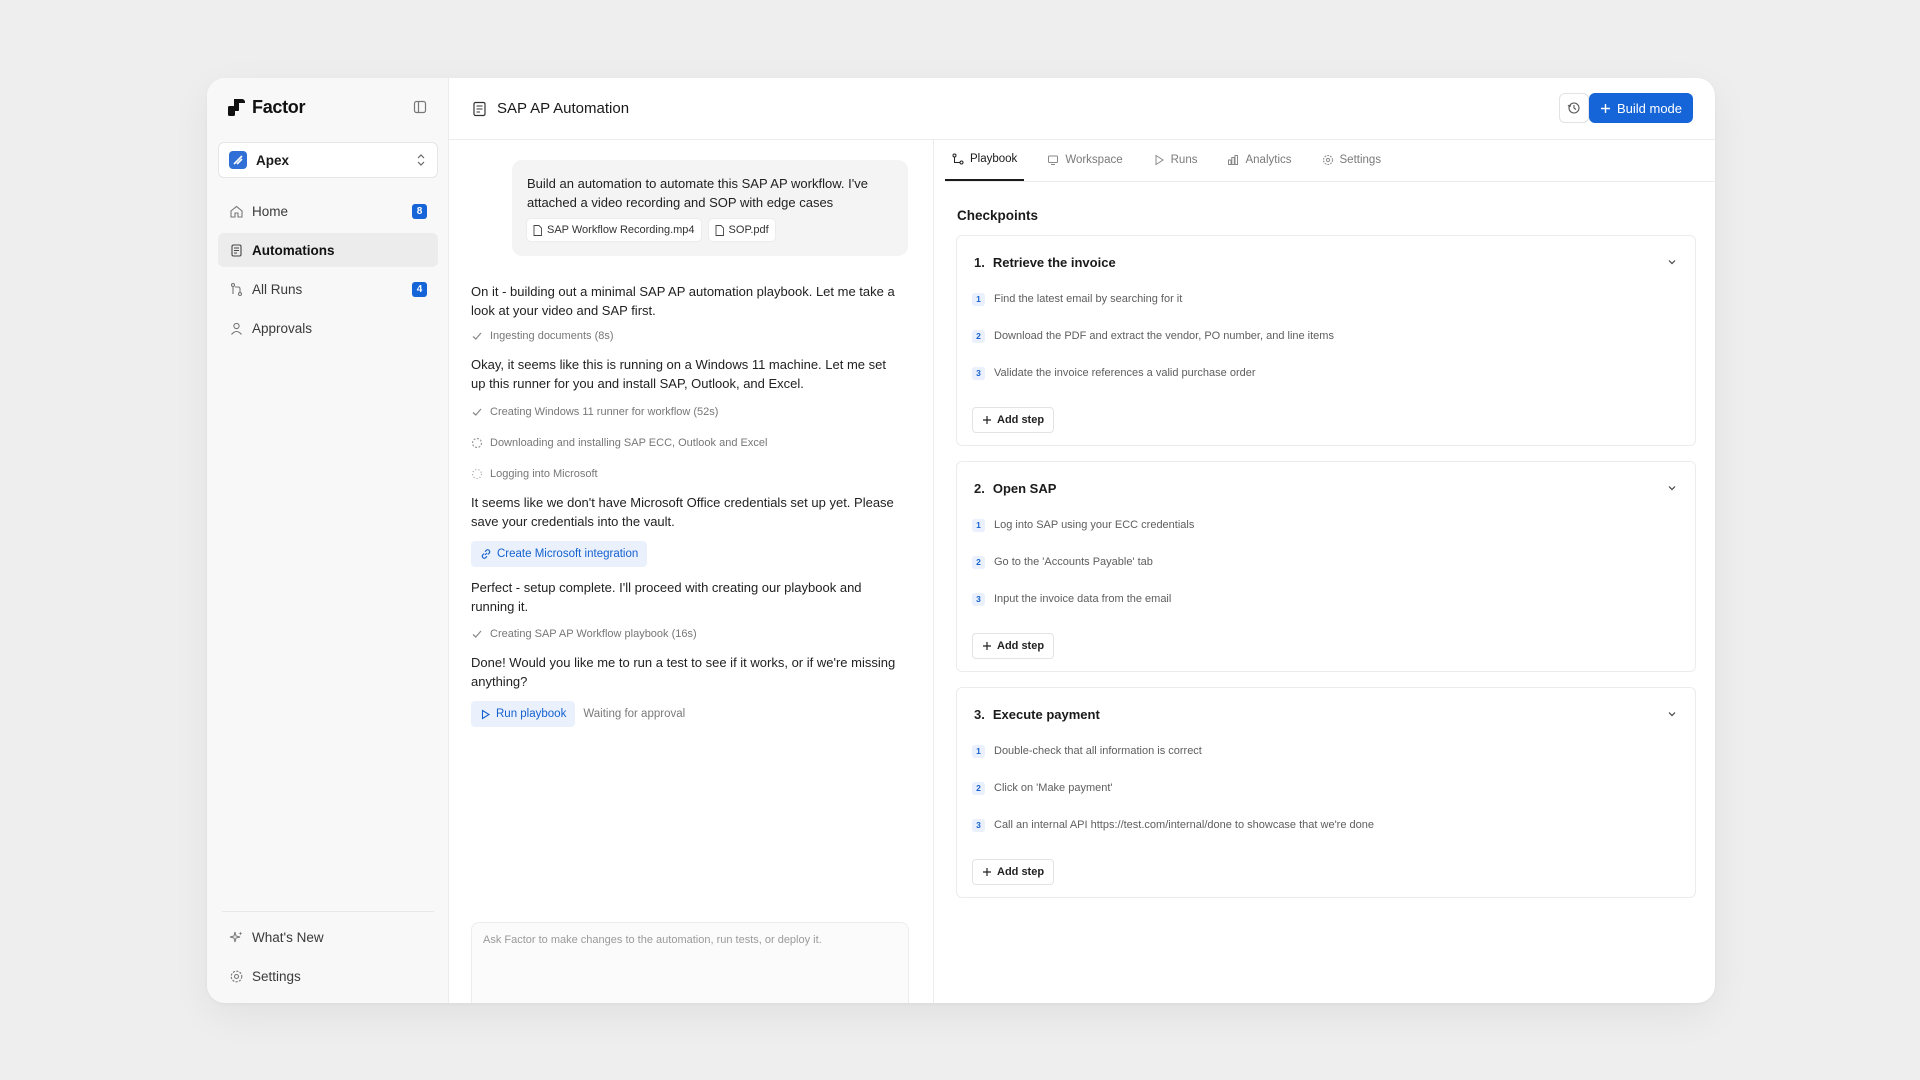 The height and width of the screenshot is (1080, 1920). Describe the element at coordinates (1175, 160) in the screenshot. I see `tab-runs: Runs` at that location.